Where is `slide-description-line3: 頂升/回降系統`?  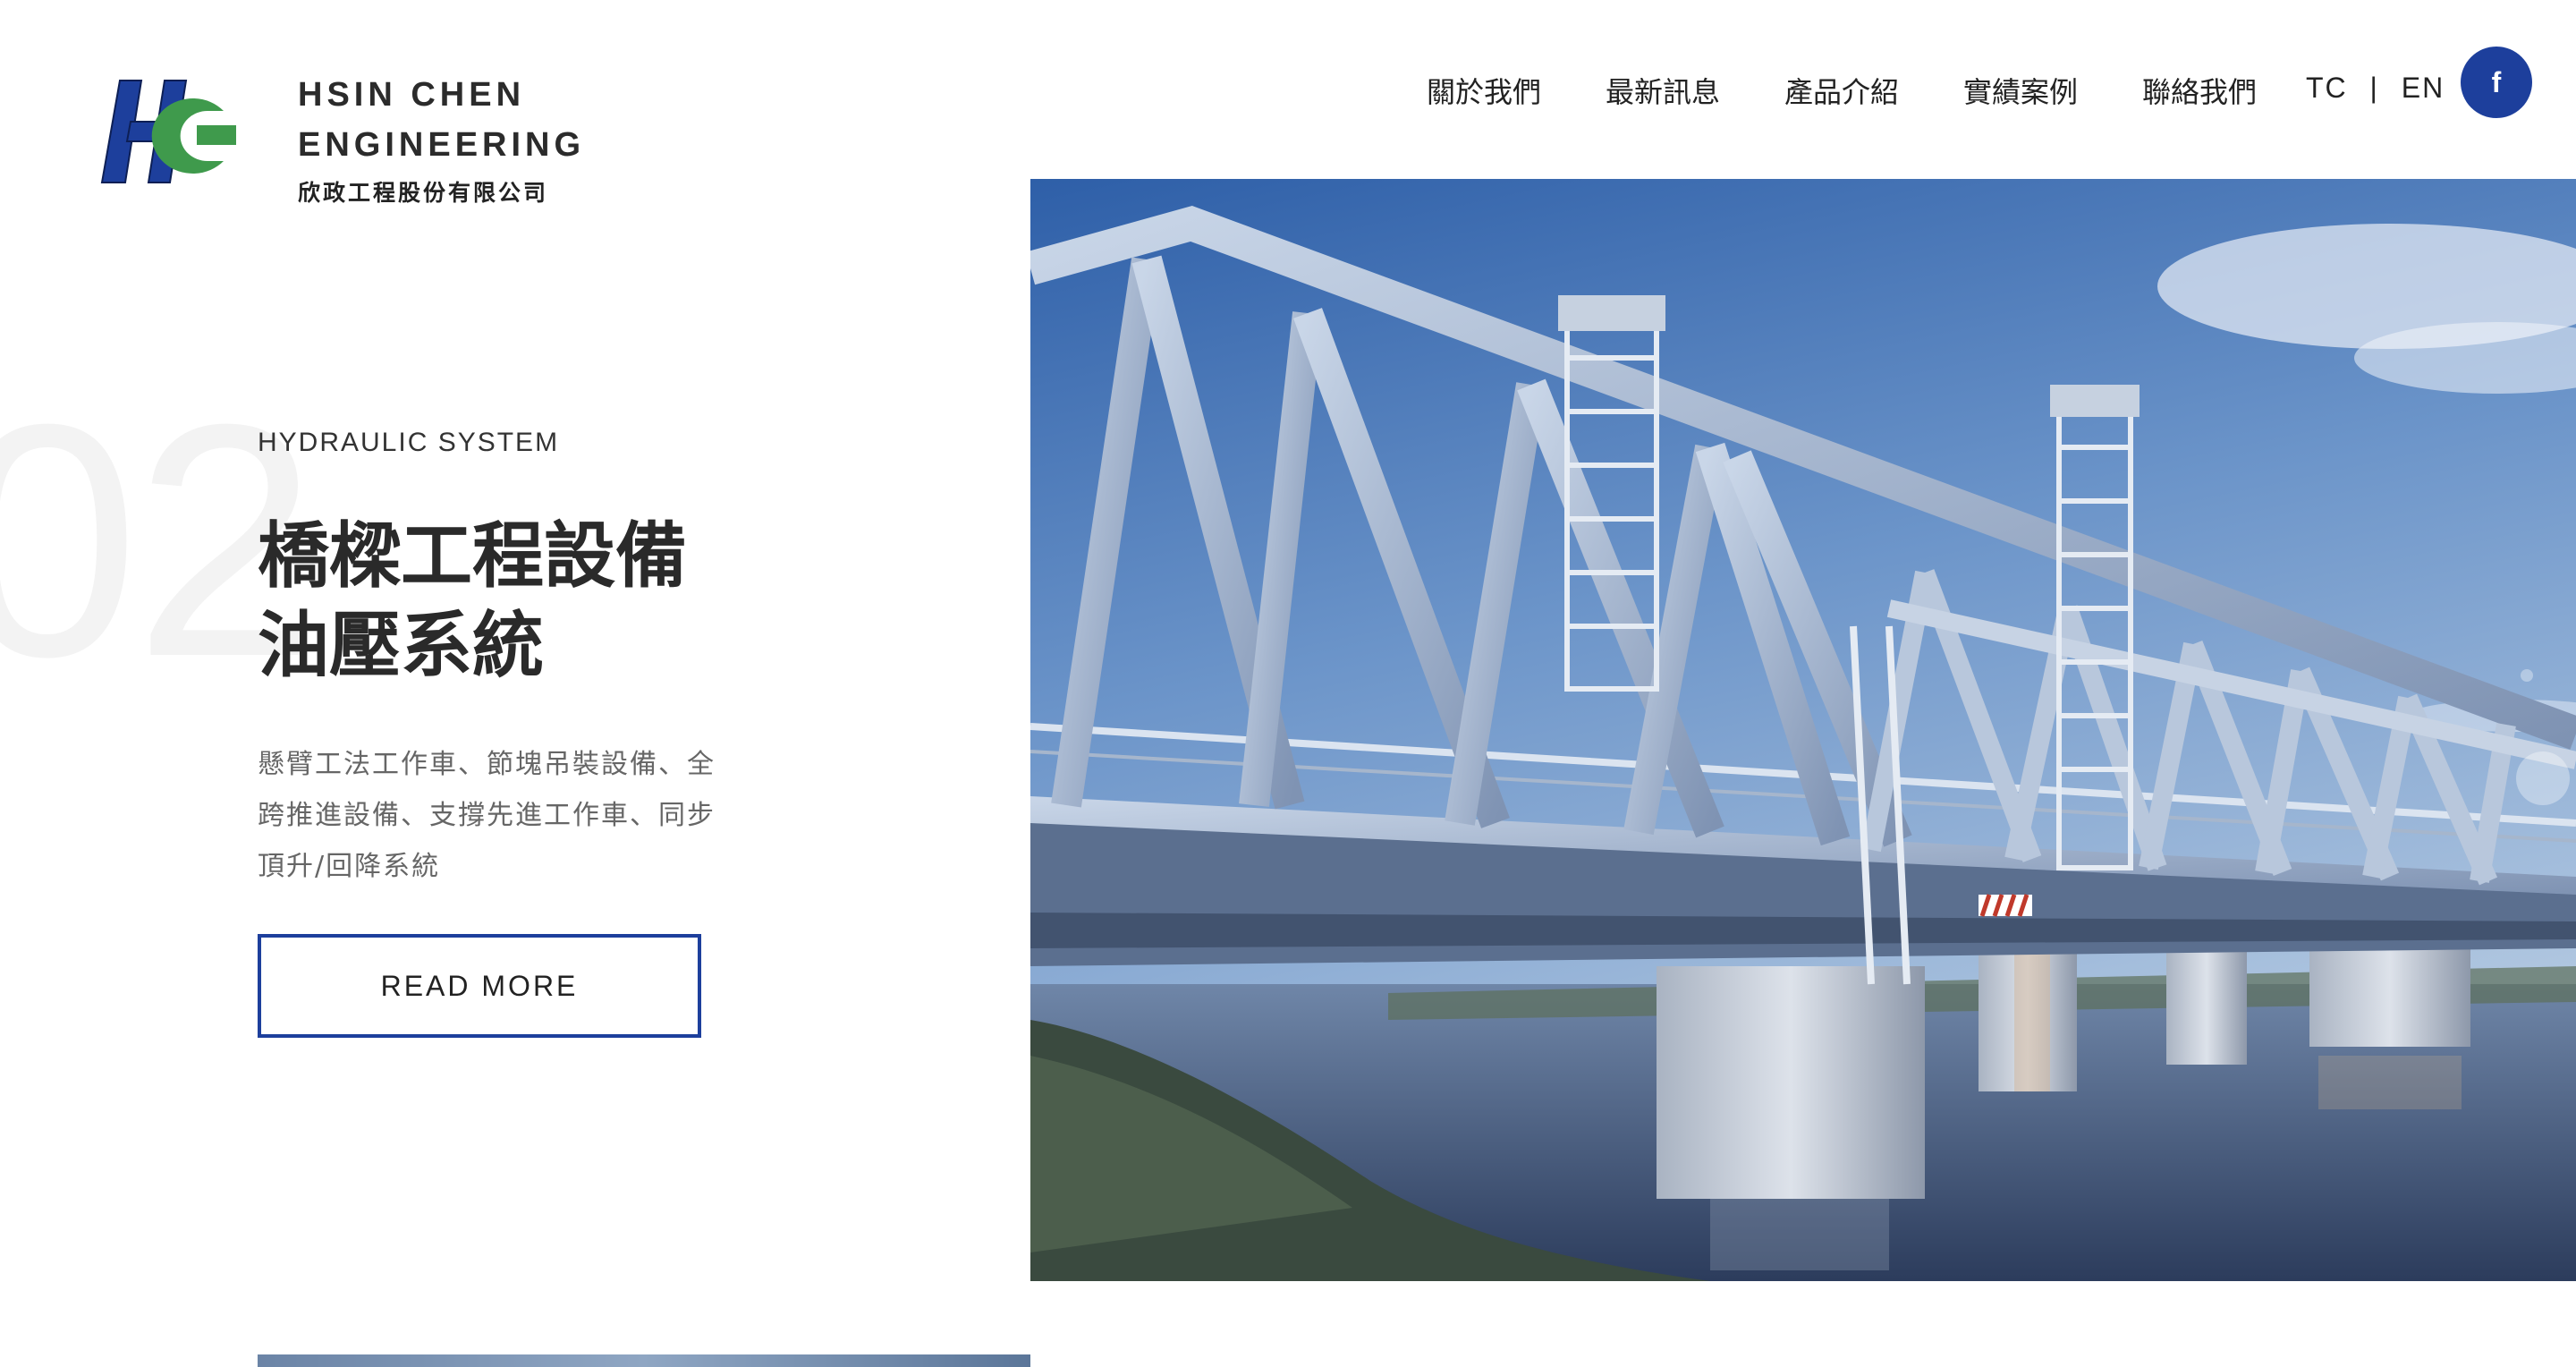 slide-description-line3: 頂升/回降系統 is located at coordinates (349, 866).